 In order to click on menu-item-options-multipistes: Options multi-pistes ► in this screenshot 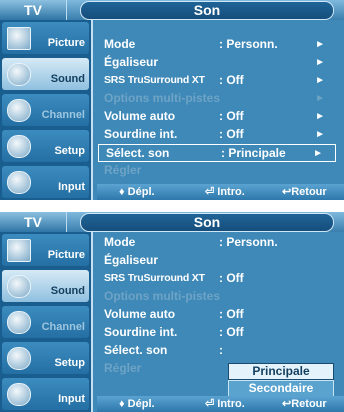, I will do `click(217, 98)`.